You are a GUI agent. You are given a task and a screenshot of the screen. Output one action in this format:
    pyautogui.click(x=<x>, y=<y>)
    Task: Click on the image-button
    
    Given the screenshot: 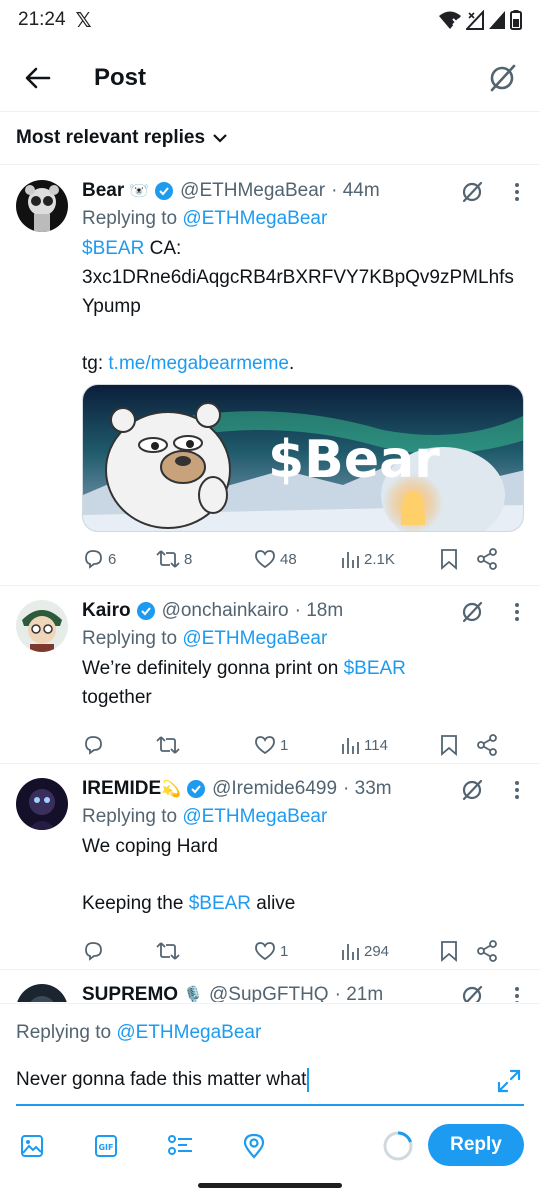 What is the action you would take?
    pyautogui.click(x=32, y=1146)
    